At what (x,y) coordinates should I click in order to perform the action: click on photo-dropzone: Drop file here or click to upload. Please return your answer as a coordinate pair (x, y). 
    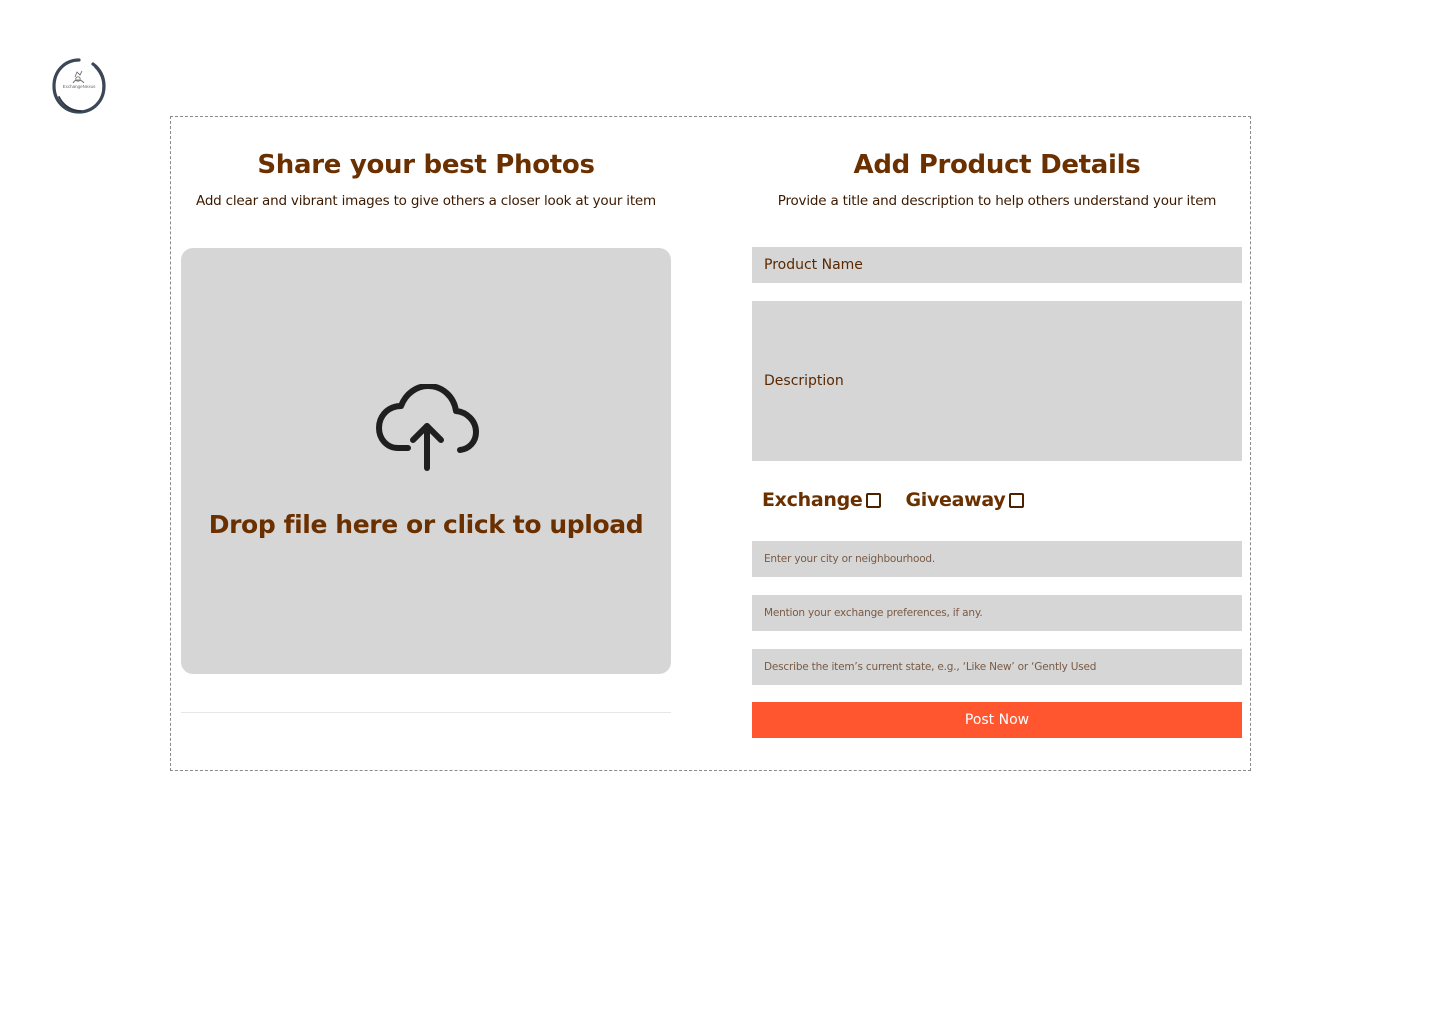
    Looking at the image, I should click on (426, 461).